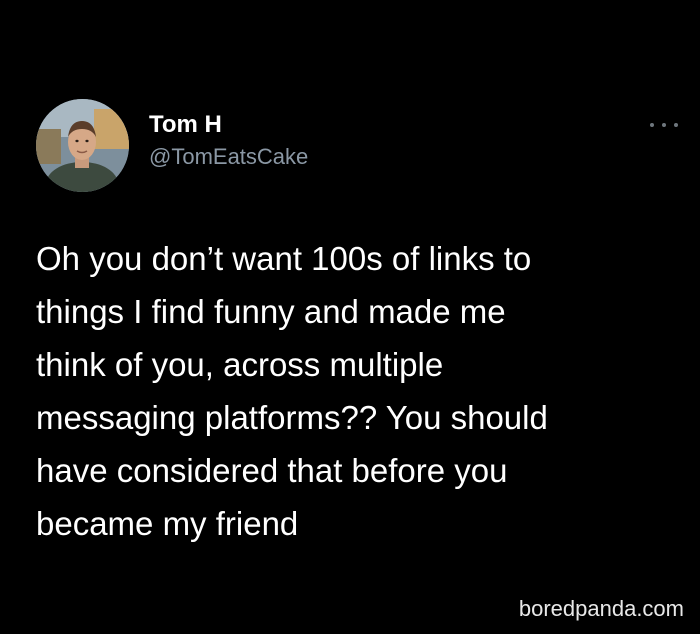 This screenshot has width=700, height=634. I want to click on source-watermark: boredpanda.com, so click(601, 608).